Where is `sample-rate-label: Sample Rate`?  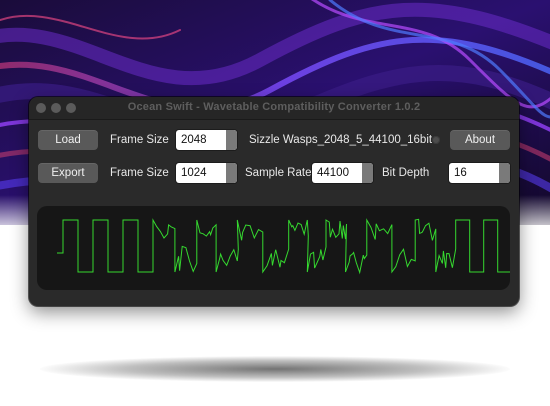 sample-rate-label: Sample Rate is located at coordinates (278, 173).